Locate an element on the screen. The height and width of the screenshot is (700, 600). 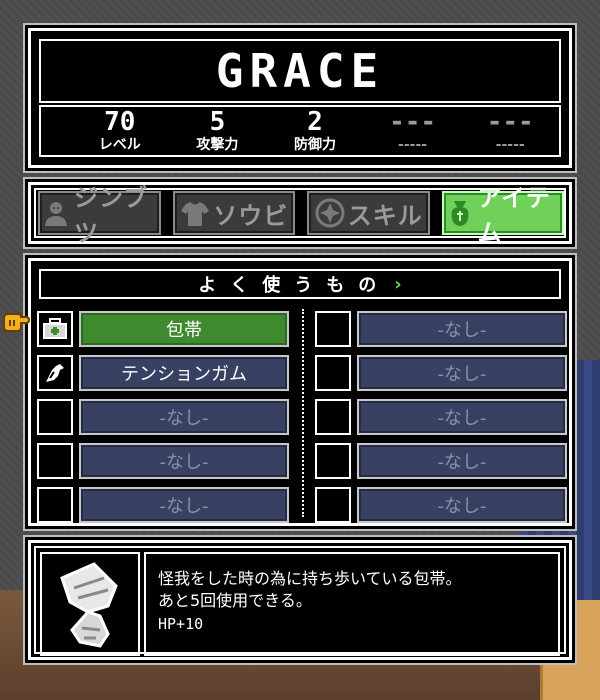
column-divider is located at coordinates (303, 413).